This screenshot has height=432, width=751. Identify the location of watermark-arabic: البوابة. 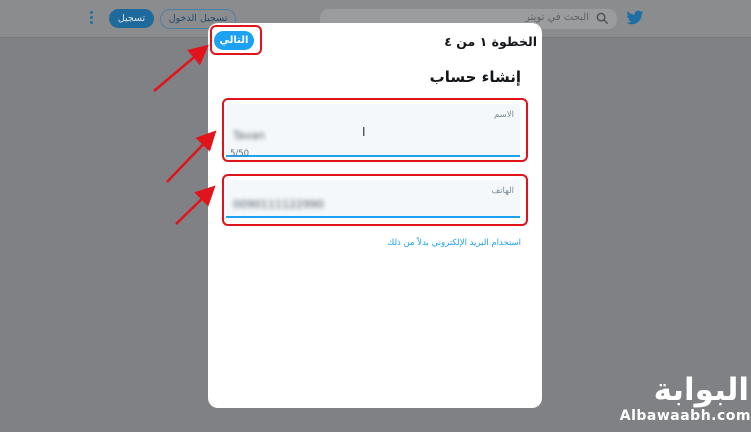
(701, 390).